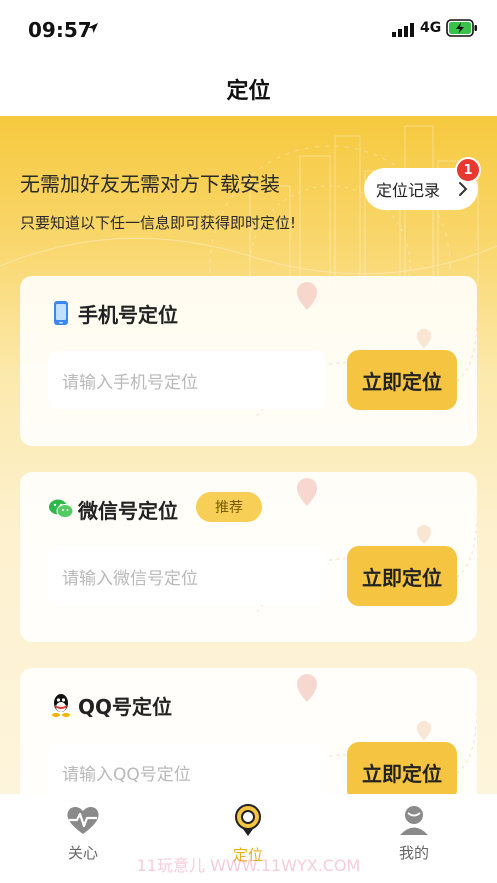 This screenshot has height=883, width=497. What do you see at coordinates (402, 768) in the screenshot?
I see `qq-locate-button: 立即定位` at bounding box center [402, 768].